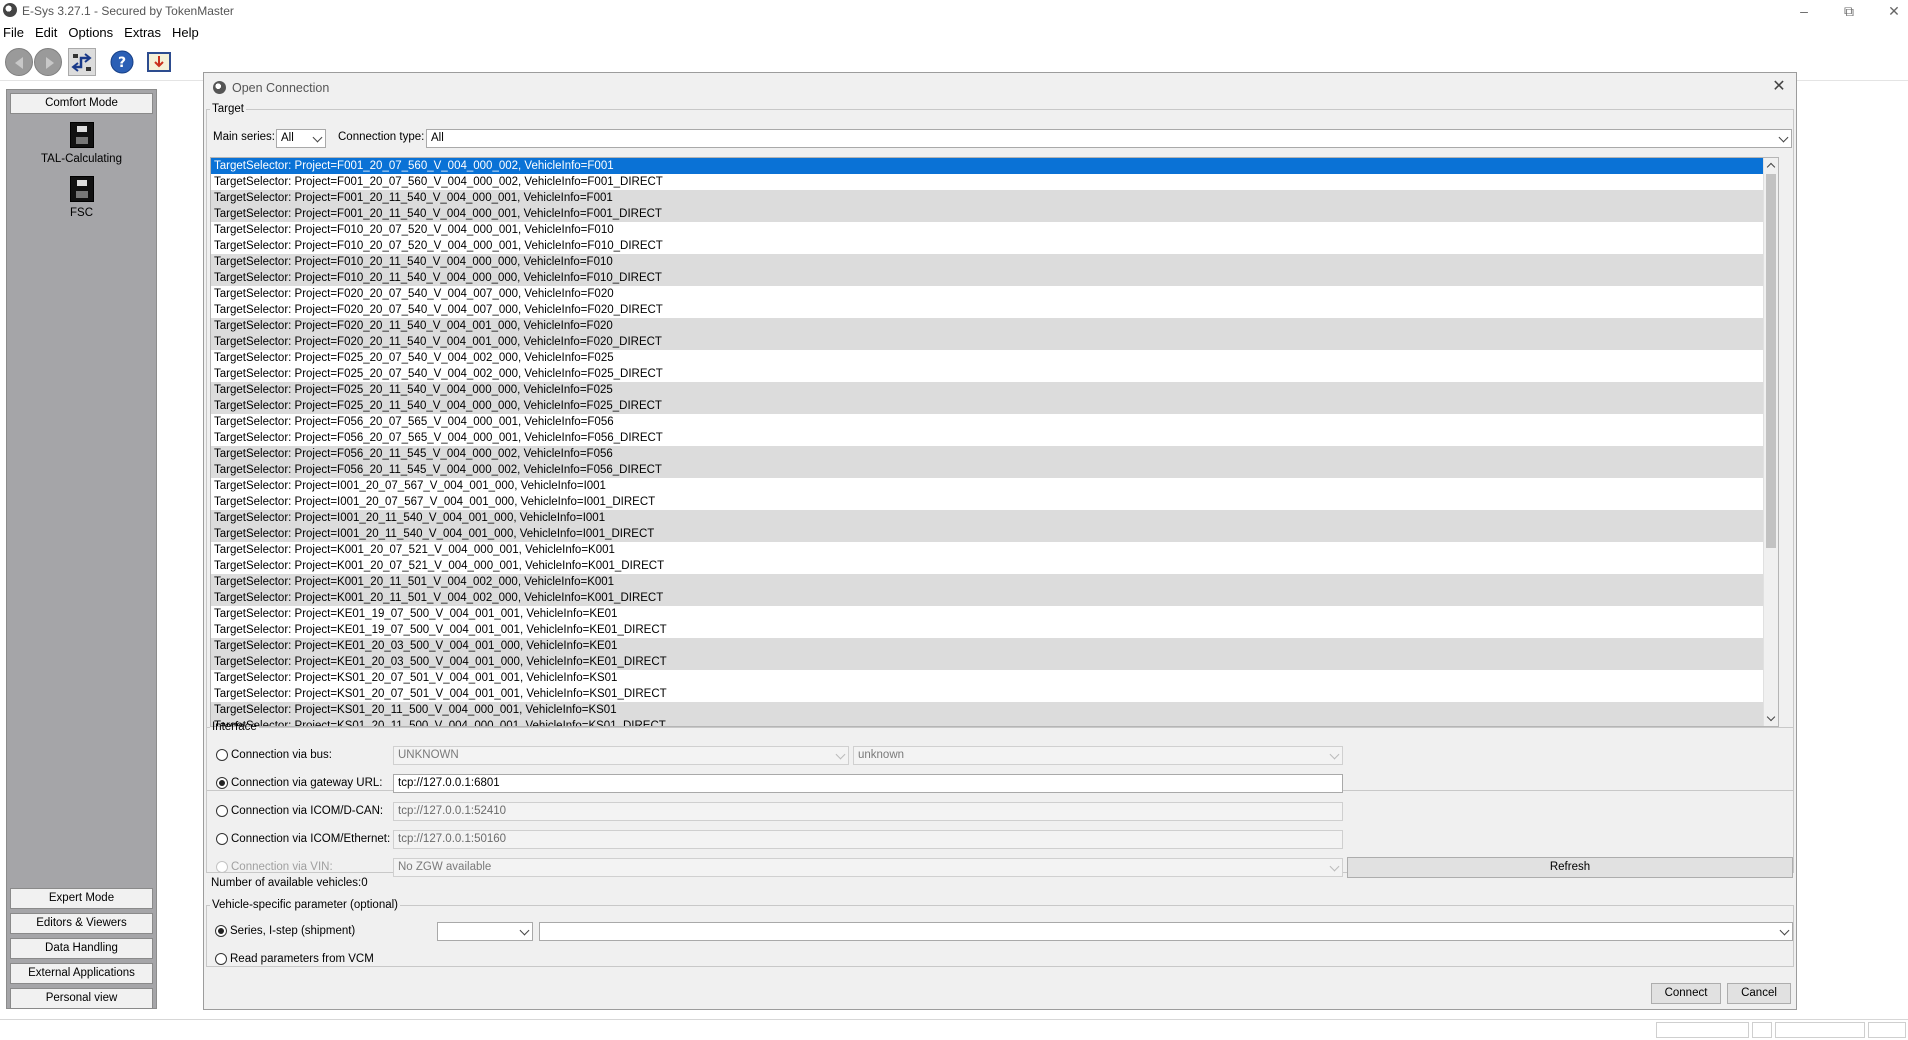  What do you see at coordinates (1849, 11) in the screenshot?
I see `restore-icon: ⧉` at bounding box center [1849, 11].